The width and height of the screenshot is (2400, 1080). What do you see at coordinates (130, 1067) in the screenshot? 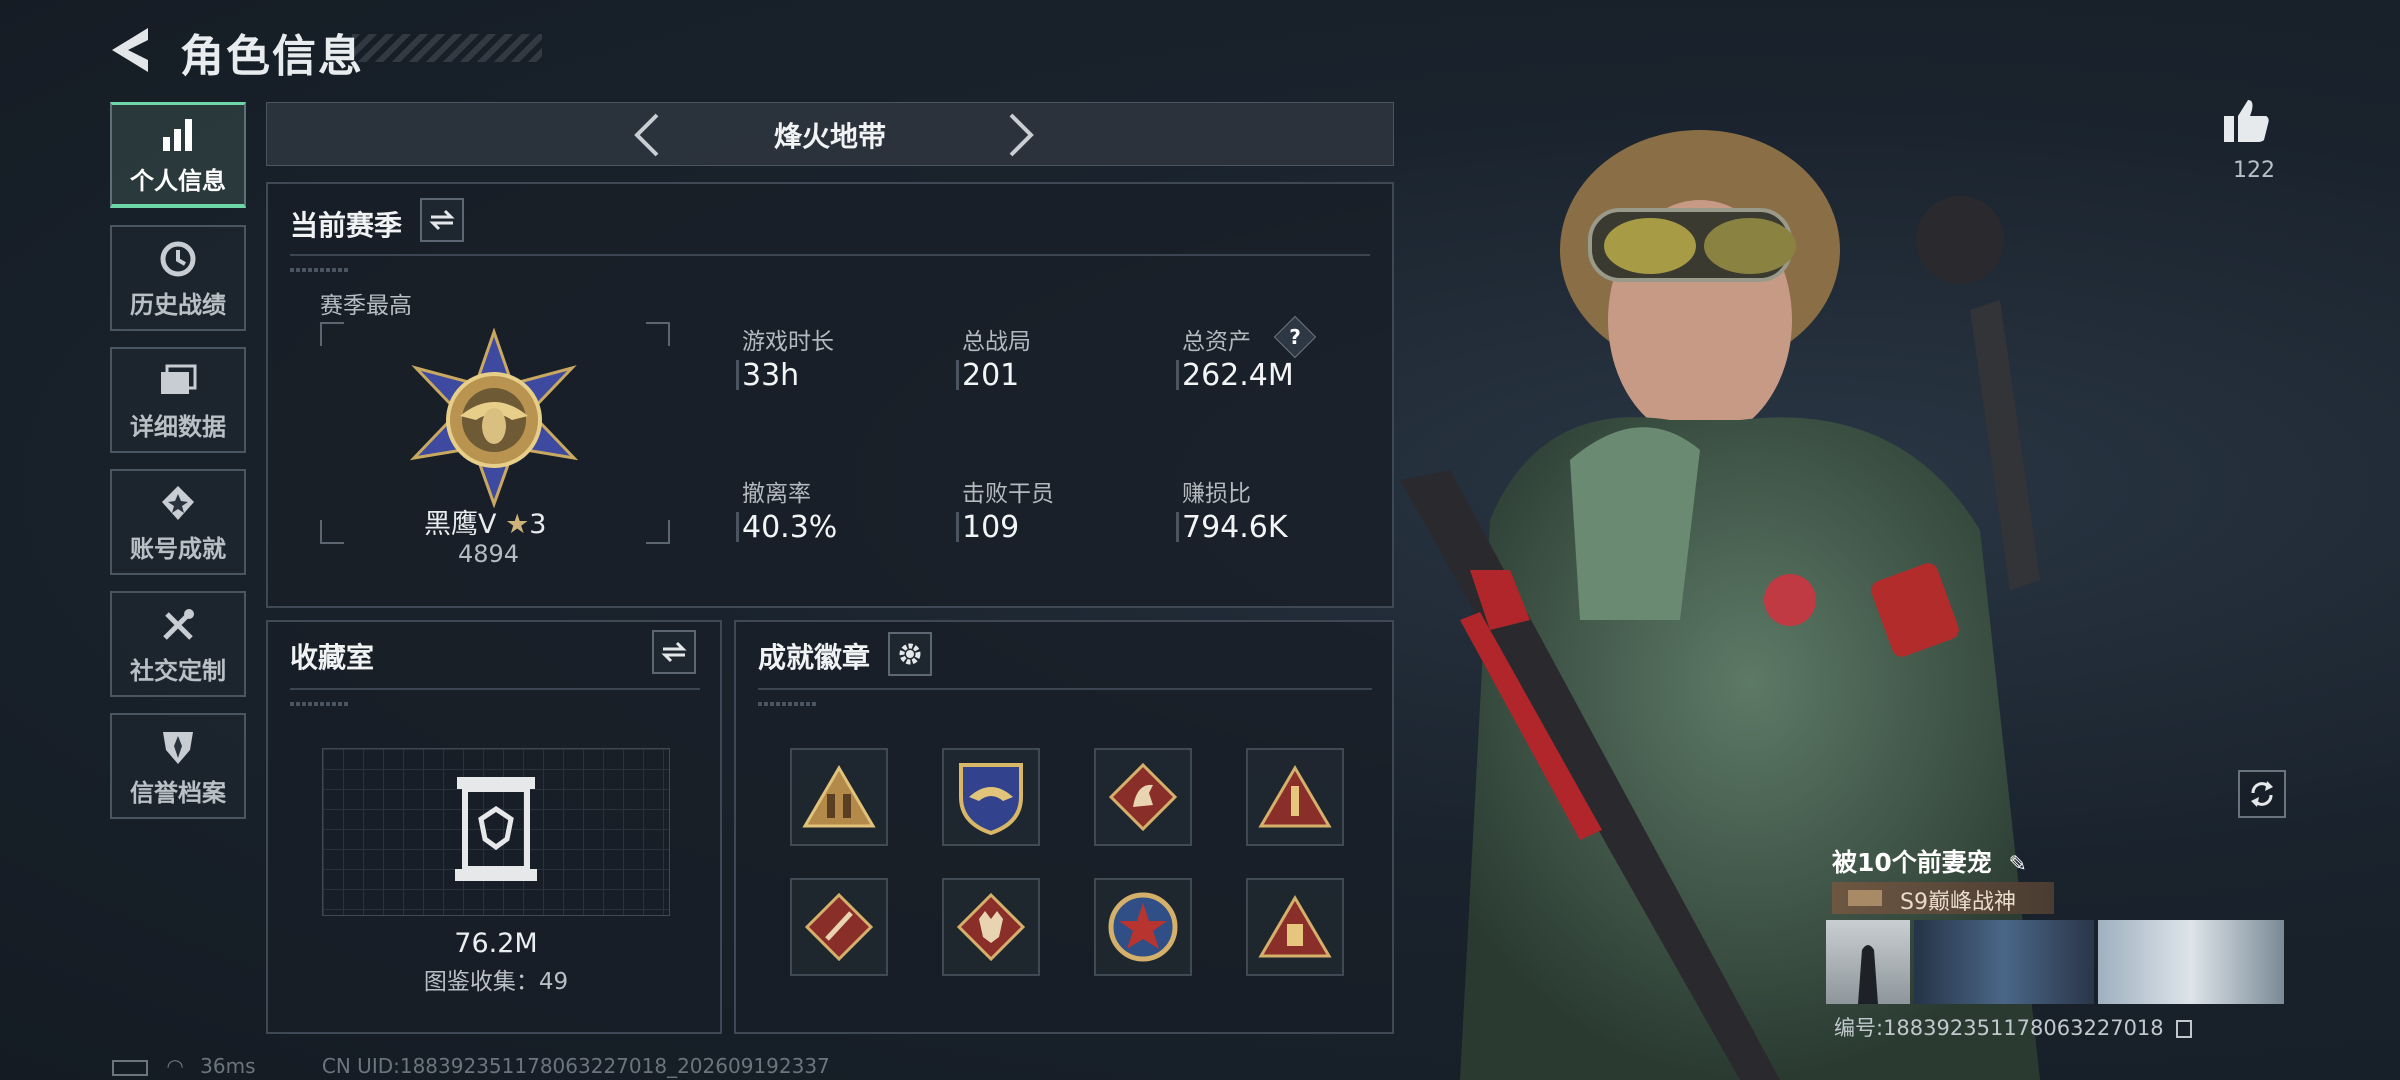
I see `battery-icon` at bounding box center [130, 1067].